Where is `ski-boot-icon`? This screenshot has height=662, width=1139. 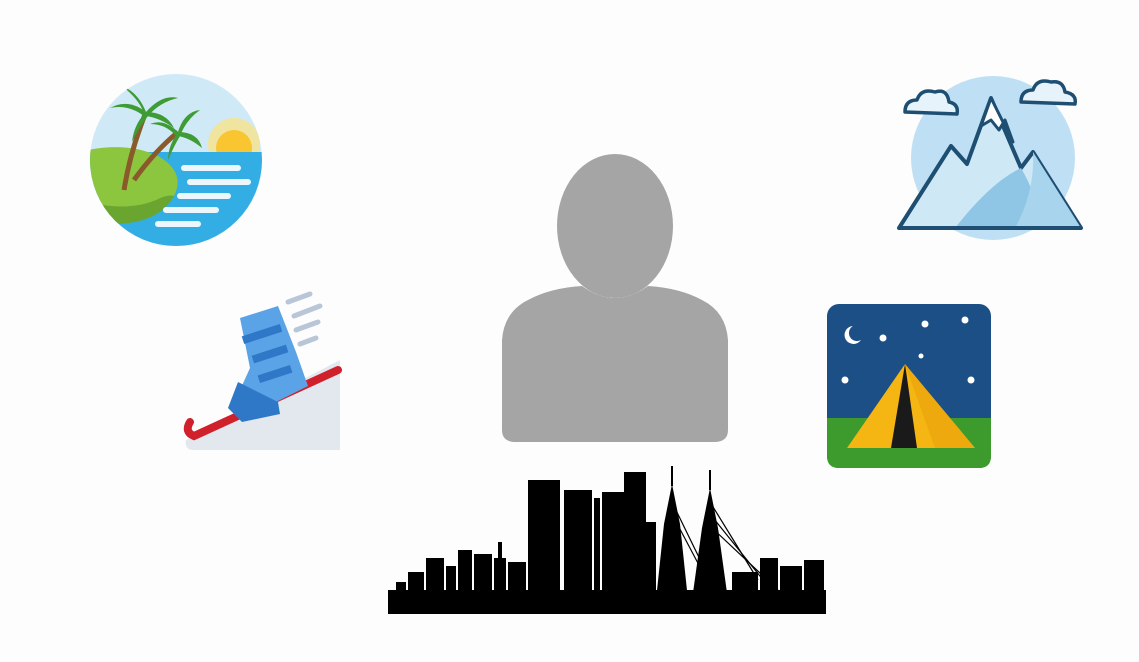 ski-boot-icon is located at coordinates (262, 370).